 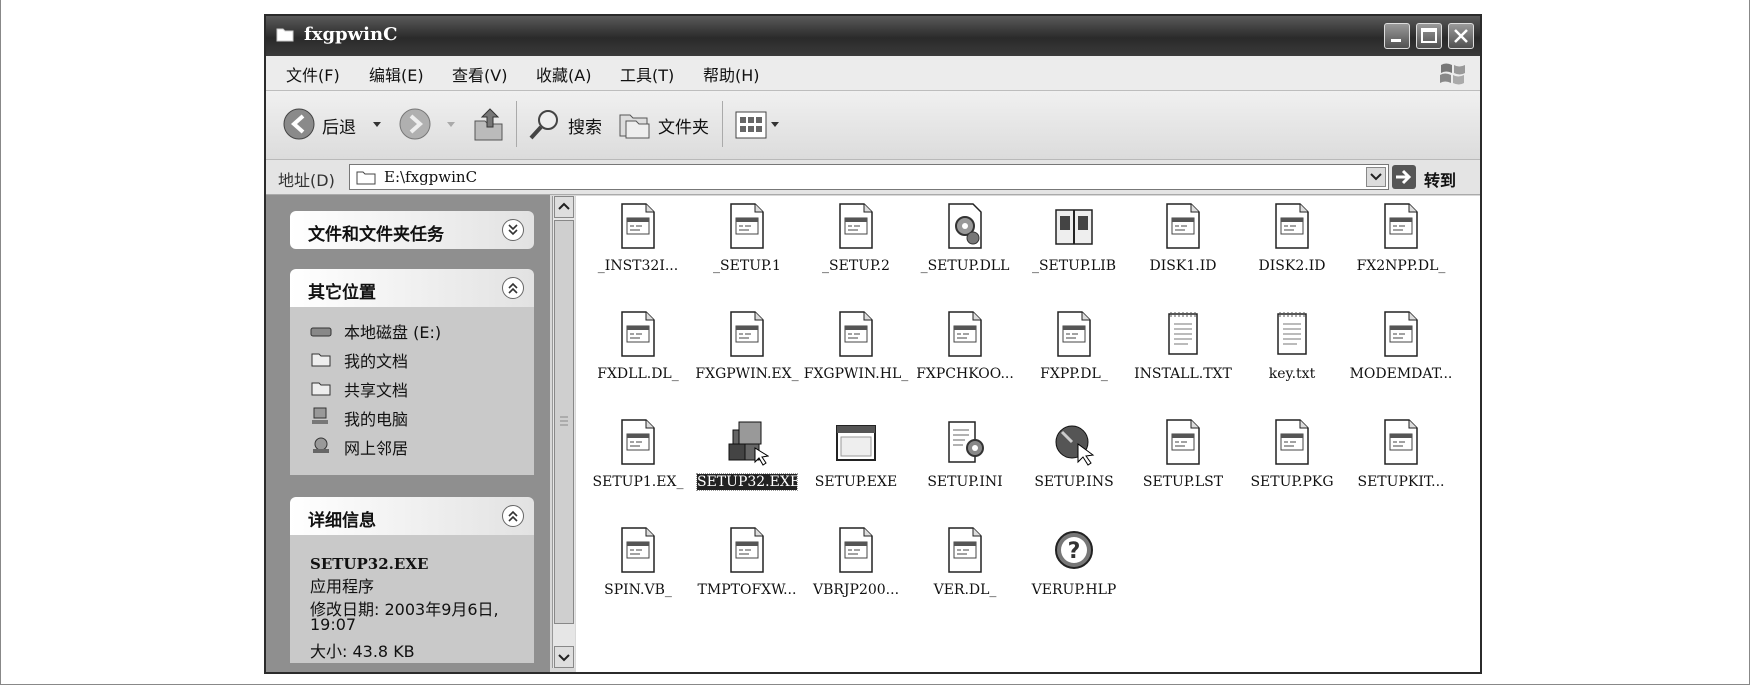 I want to click on file-item: SETUP.INS, so click(x=1074, y=462).